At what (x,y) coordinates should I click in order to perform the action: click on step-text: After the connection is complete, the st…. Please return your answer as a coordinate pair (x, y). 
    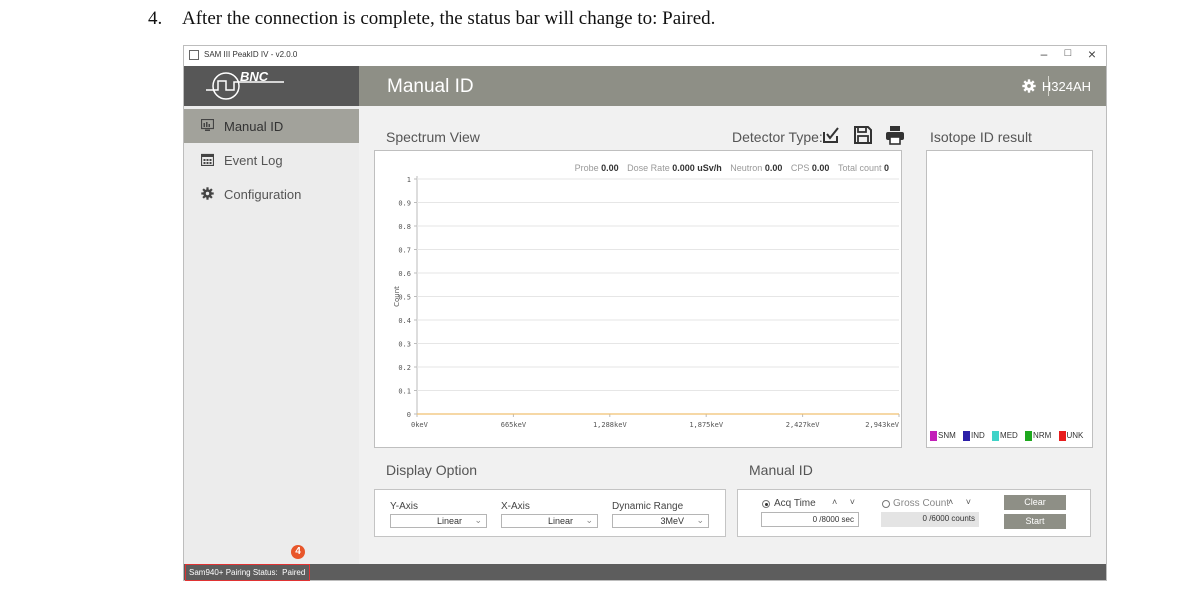
    Looking at the image, I should click on (449, 18).